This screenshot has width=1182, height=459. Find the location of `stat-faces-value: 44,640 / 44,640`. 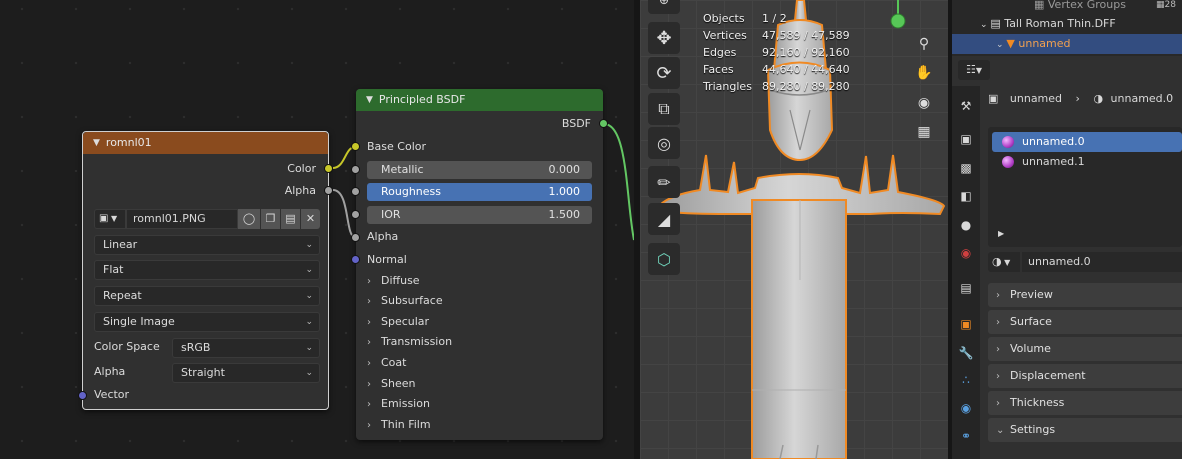

stat-faces-value: 44,640 / 44,640 is located at coordinates (806, 69).